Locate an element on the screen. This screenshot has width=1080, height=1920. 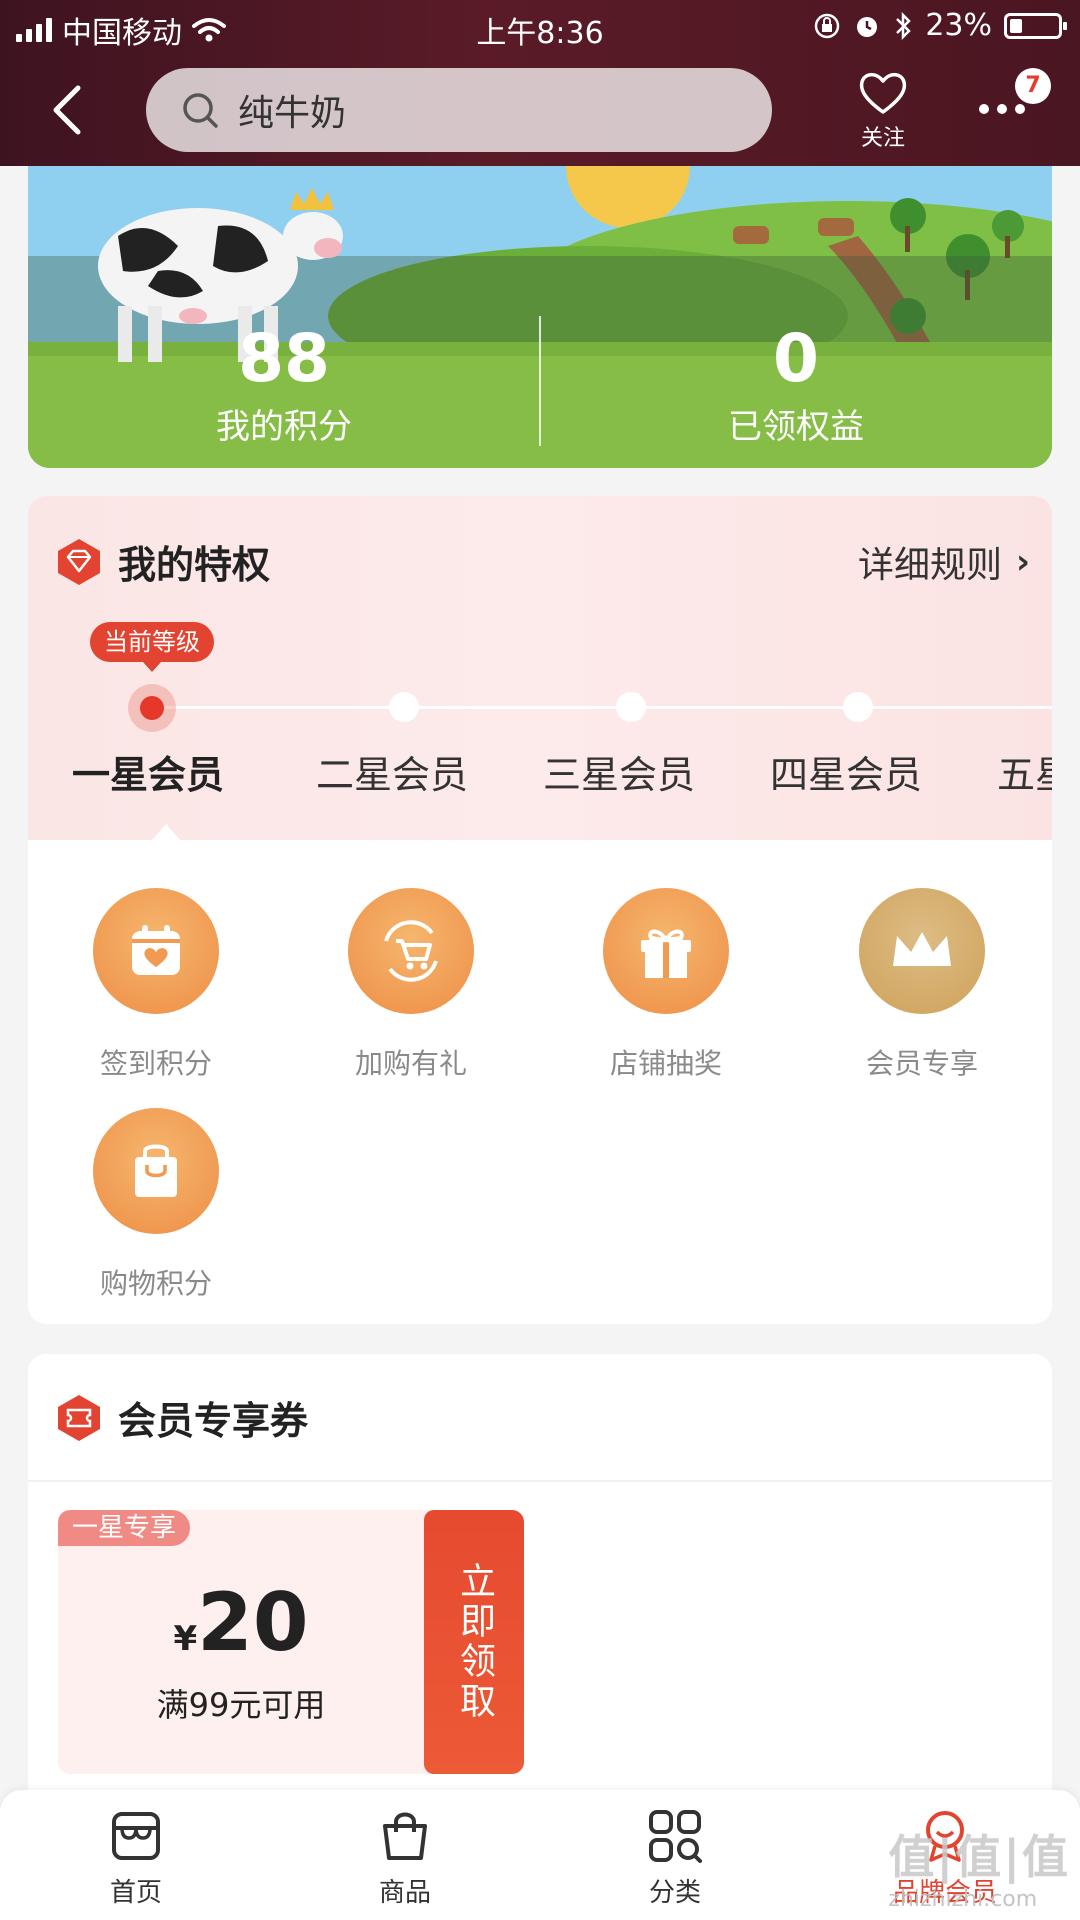
follow-label: 关注 is located at coordinates (882, 138).